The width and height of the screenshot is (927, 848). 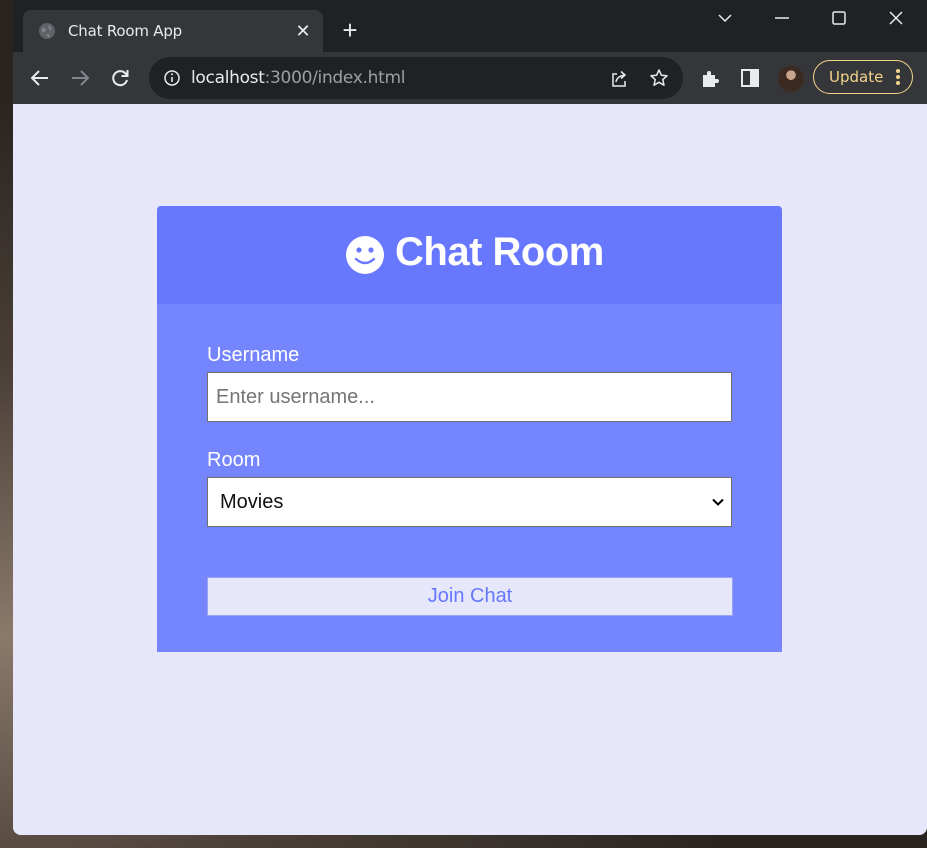 I want to click on card-header: Chat Room, so click(x=469, y=255).